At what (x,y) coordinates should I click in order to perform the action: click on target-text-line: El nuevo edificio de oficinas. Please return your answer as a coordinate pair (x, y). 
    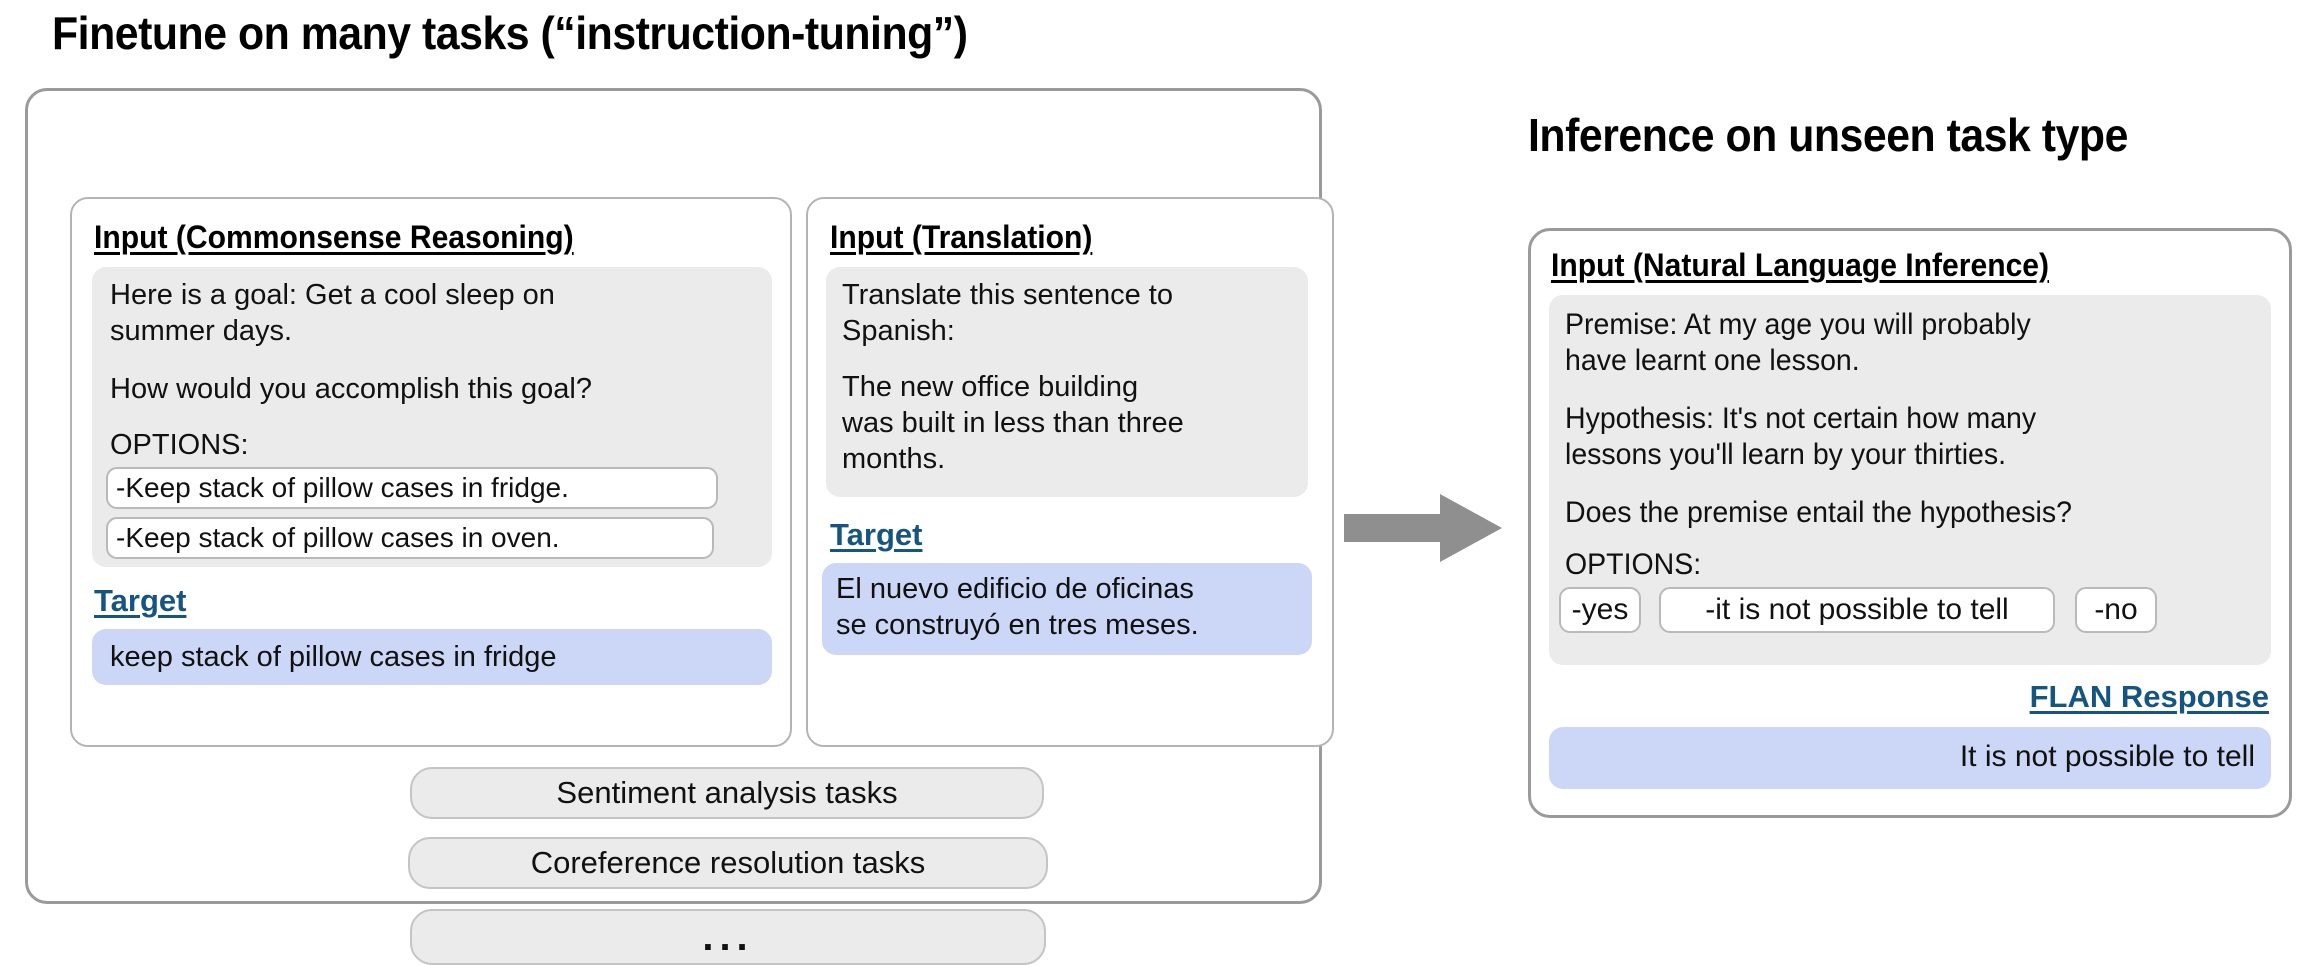
    Looking at the image, I should click on (1015, 589).